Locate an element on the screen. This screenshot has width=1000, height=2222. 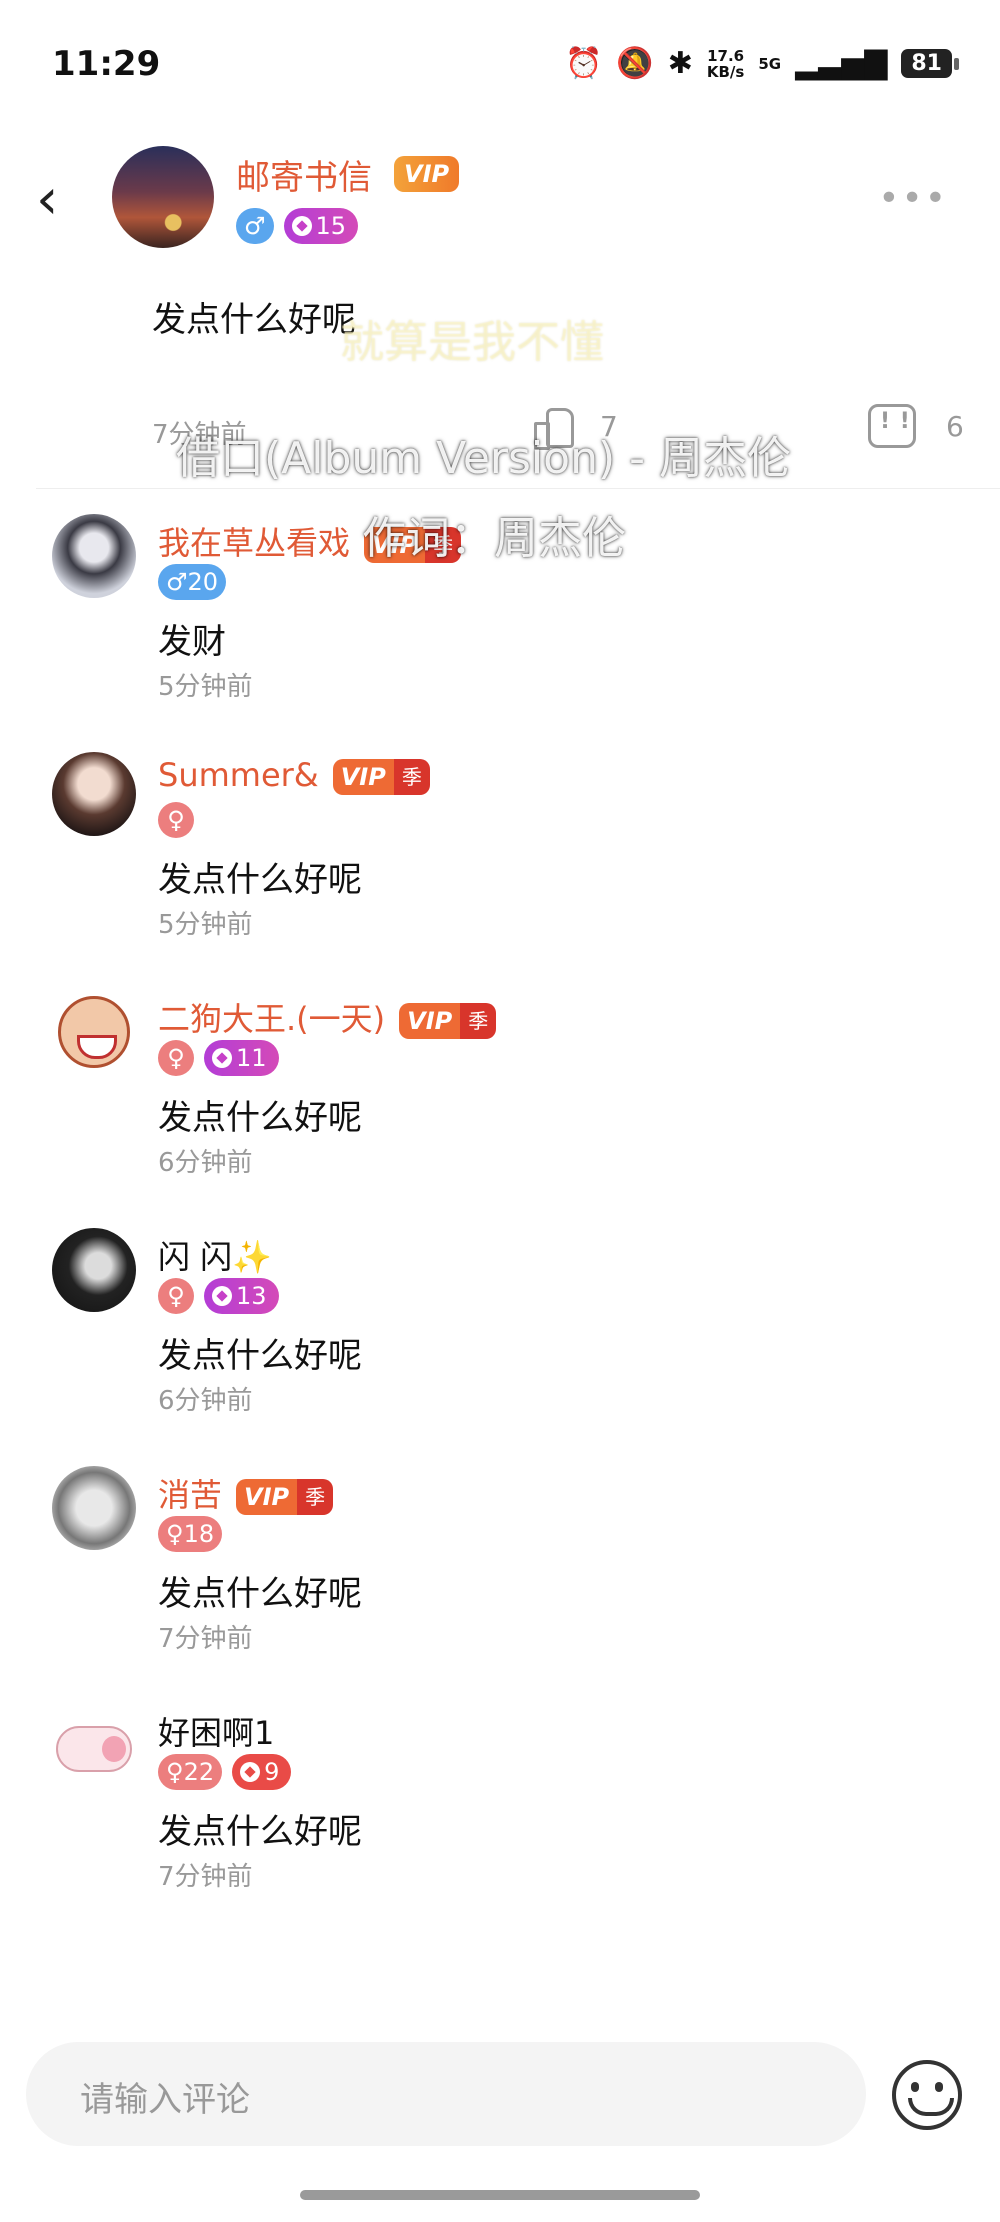
more-dots-icon: ••• is located at coordinates (913, 198).